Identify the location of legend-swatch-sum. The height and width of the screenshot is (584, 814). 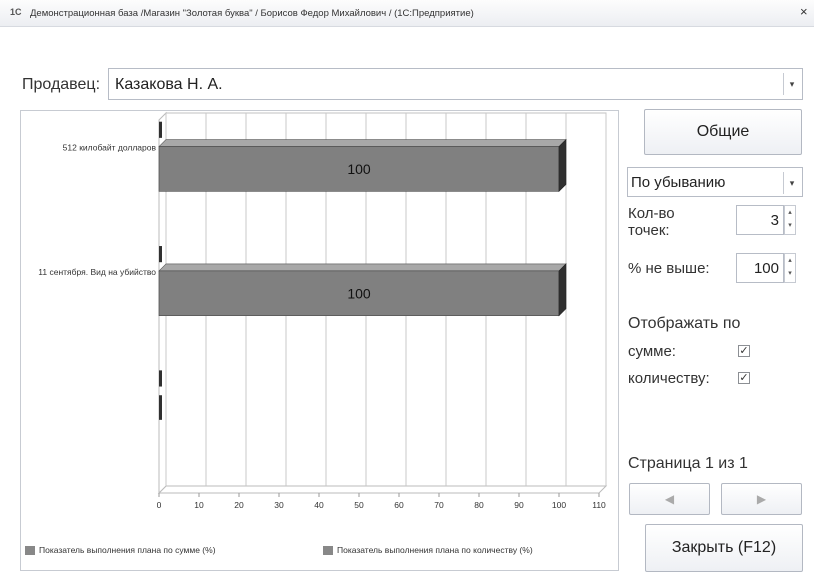
(30, 551).